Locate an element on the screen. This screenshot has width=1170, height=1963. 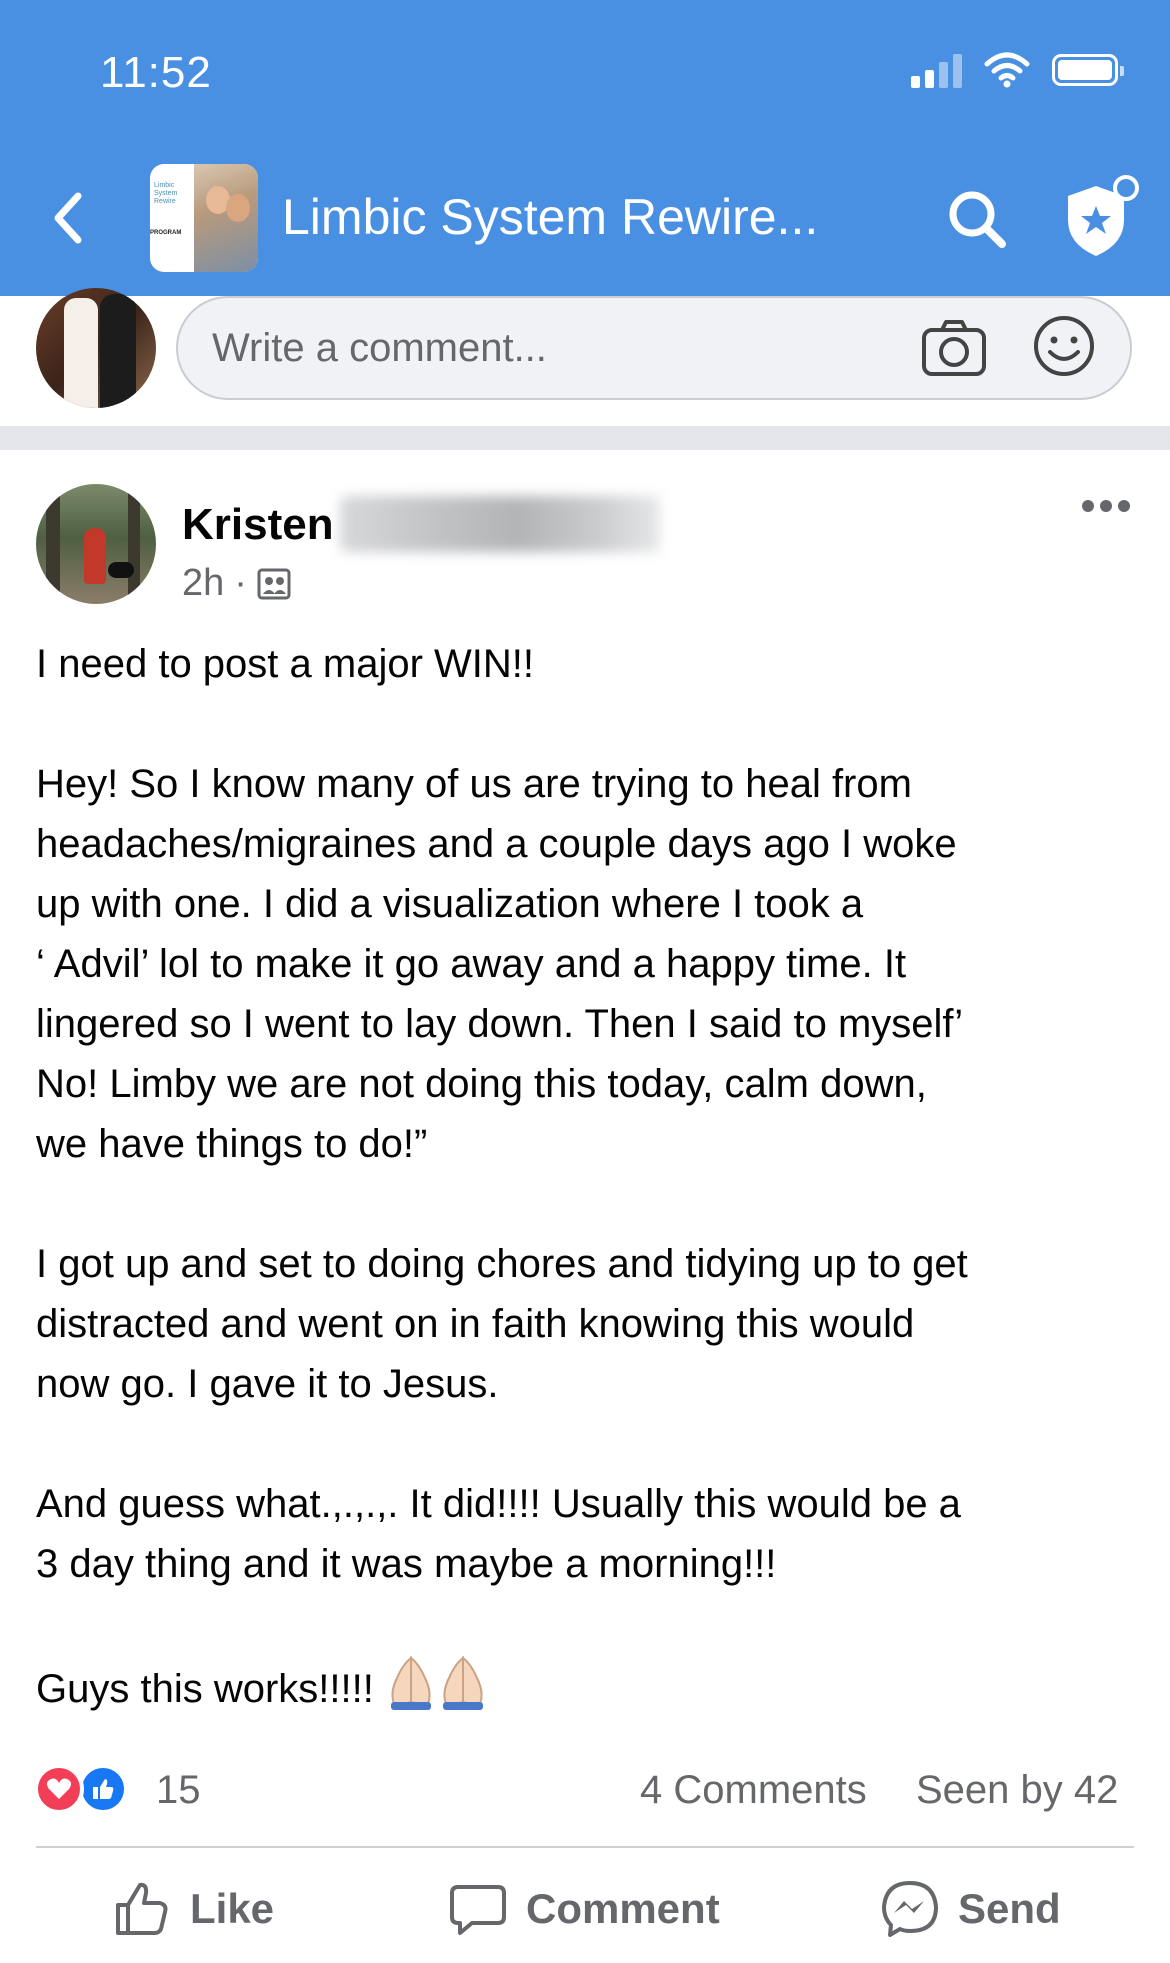
group-avatar-program: PROGRAM is located at coordinates (166, 233).